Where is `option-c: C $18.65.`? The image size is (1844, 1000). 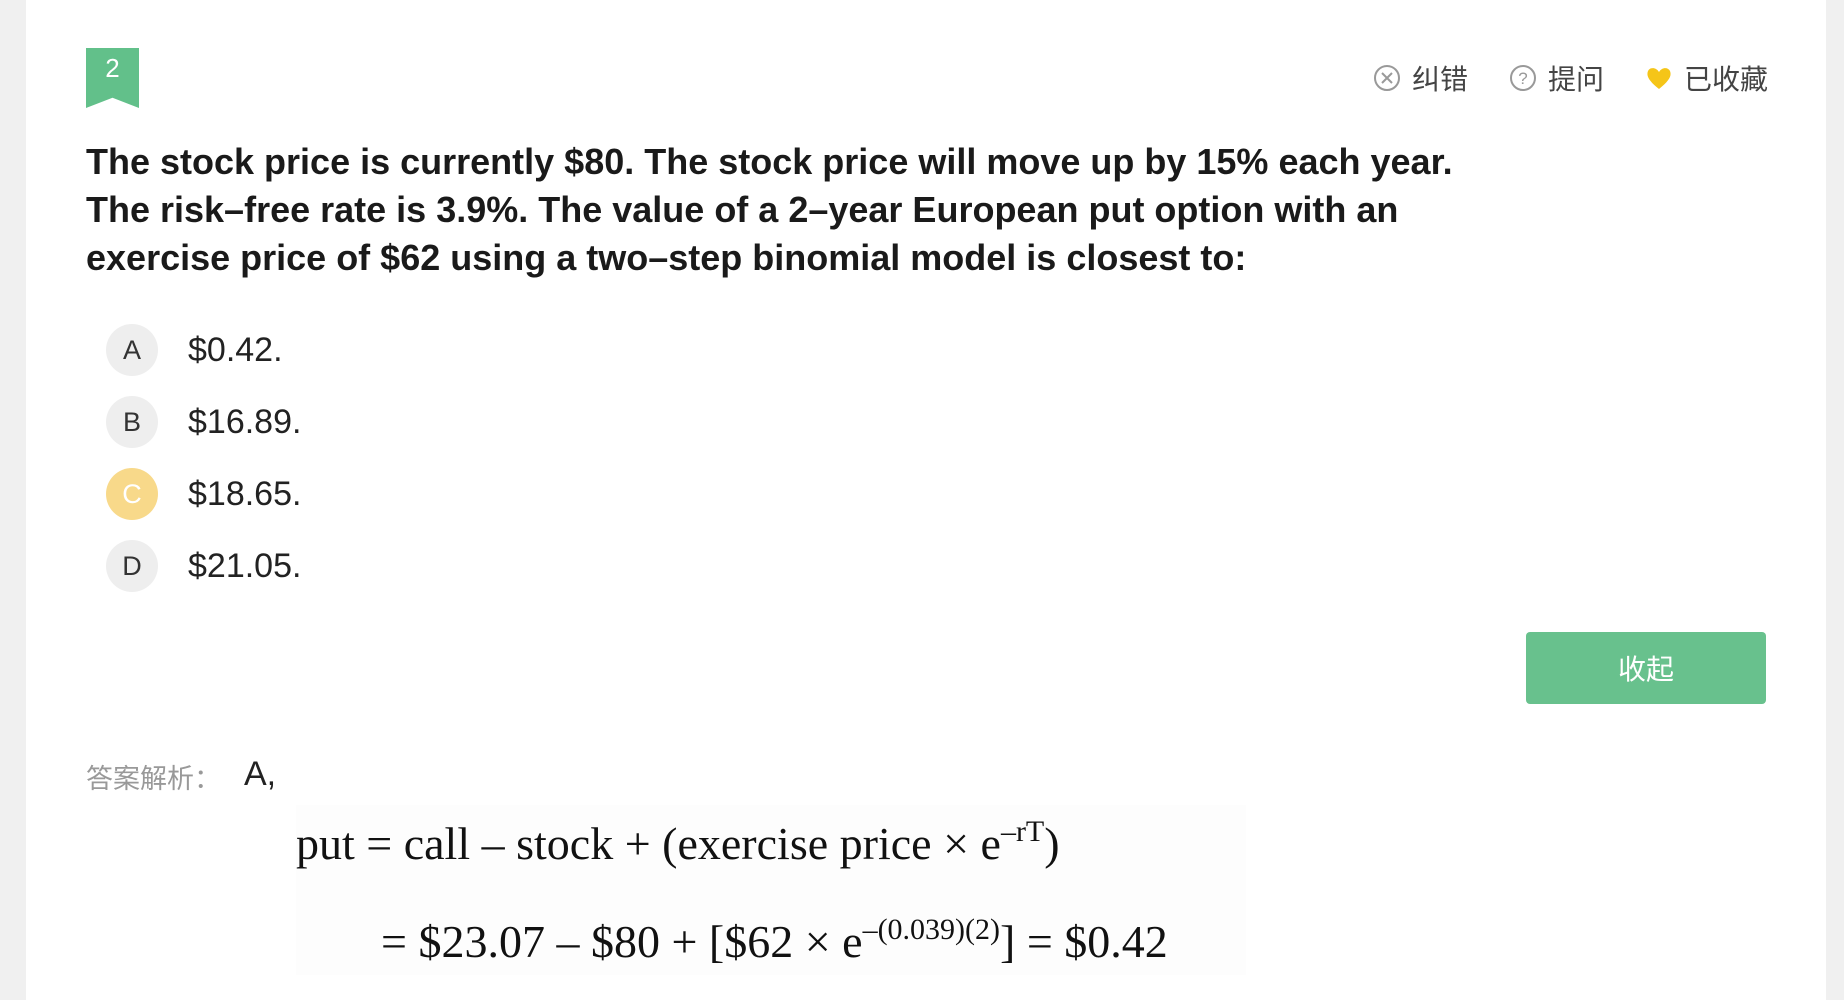
option-c: C $18.65. is located at coordinates (203, 494).